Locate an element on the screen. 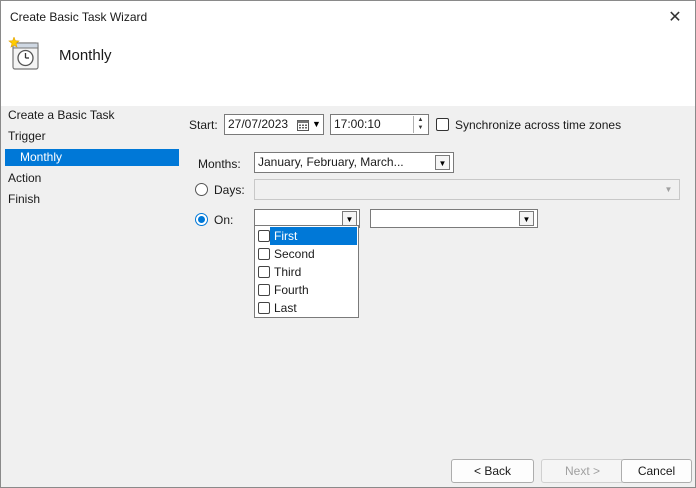 The height and width of the screenshot is (488, 696). week-occurrence-dropdown: First Second Third Fourth Last is located at coordinates (306, 271).